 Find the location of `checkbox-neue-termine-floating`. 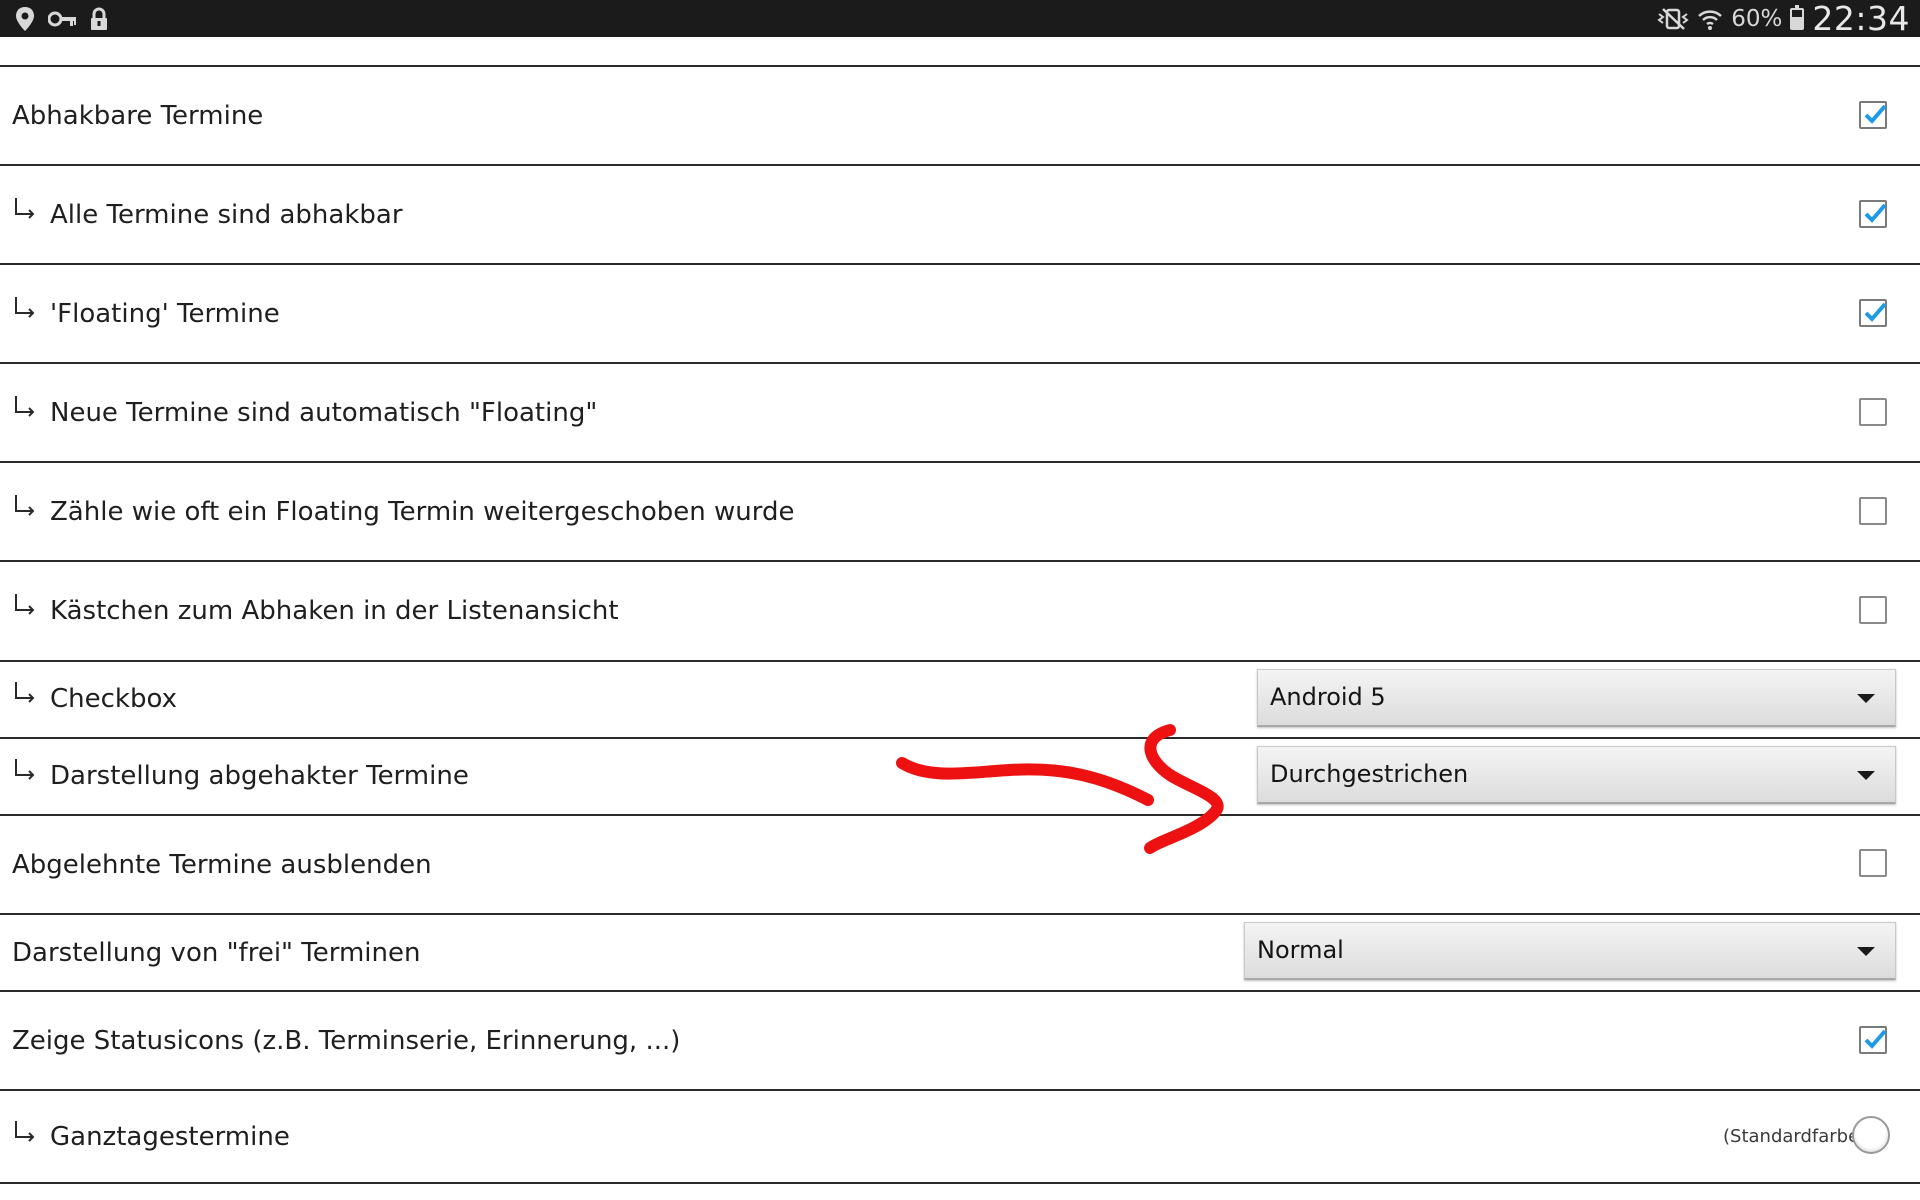

checkbox-neue-termine-floating is located at coordinates (1873, 412).